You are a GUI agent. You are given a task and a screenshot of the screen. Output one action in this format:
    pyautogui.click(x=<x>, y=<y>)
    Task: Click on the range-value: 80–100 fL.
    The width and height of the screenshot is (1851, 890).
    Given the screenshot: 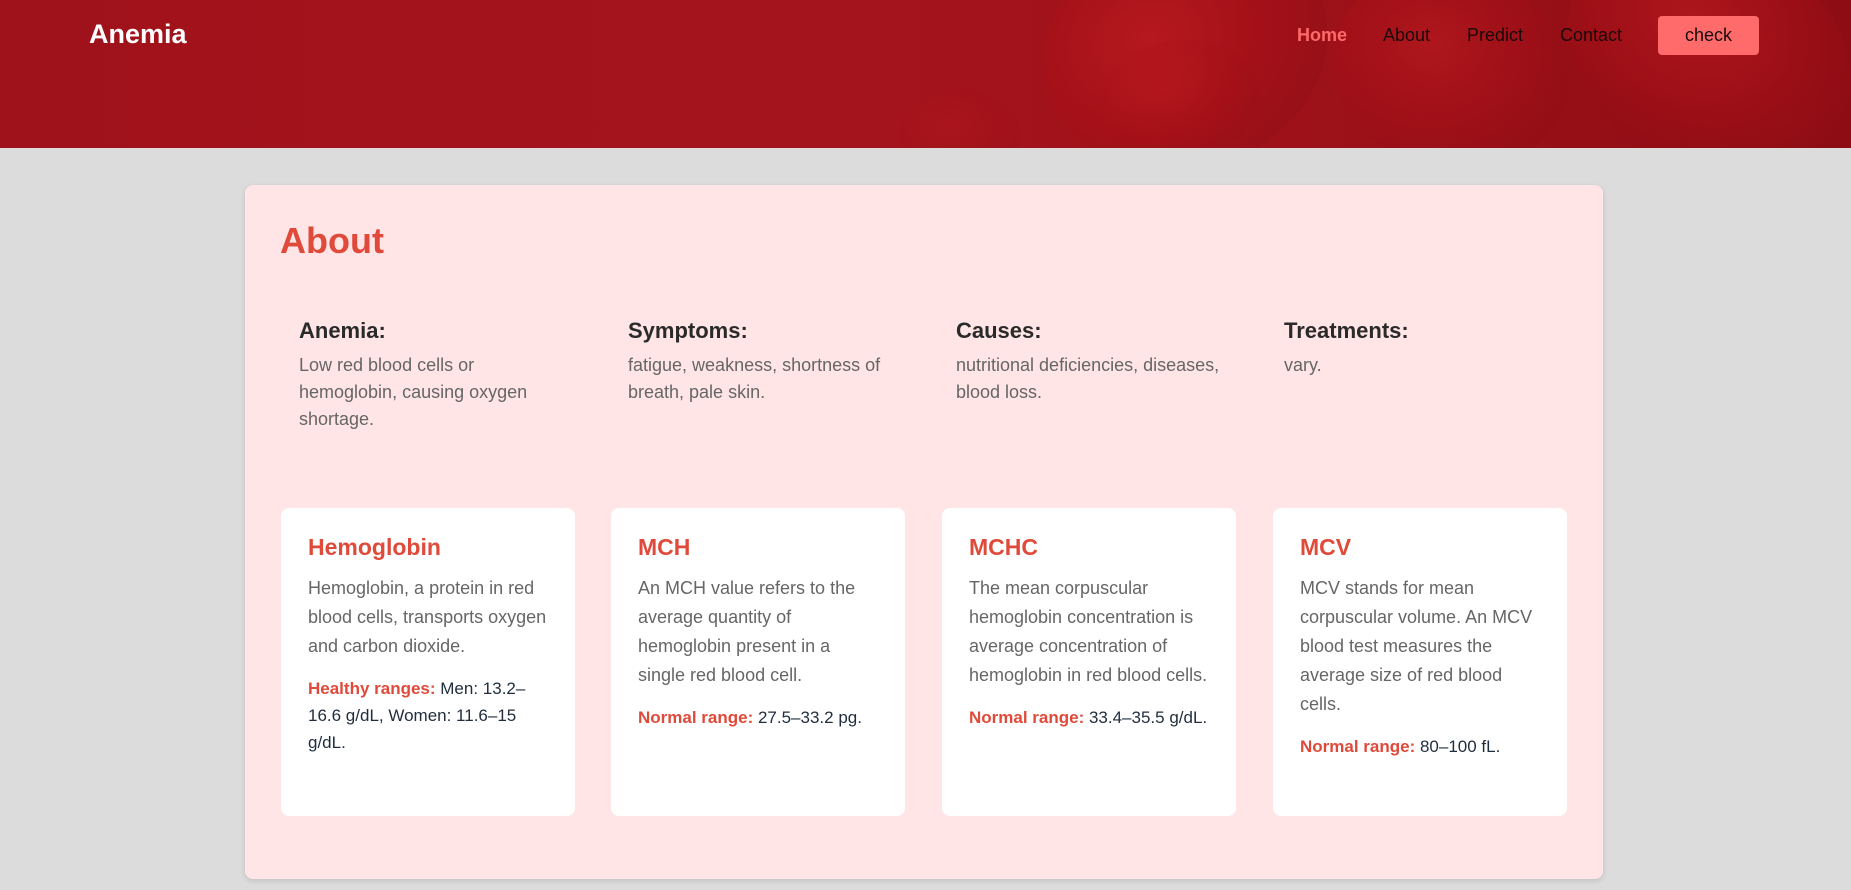 What is the action you would take?
    pyautogui.click(x=1458, y=746)
    